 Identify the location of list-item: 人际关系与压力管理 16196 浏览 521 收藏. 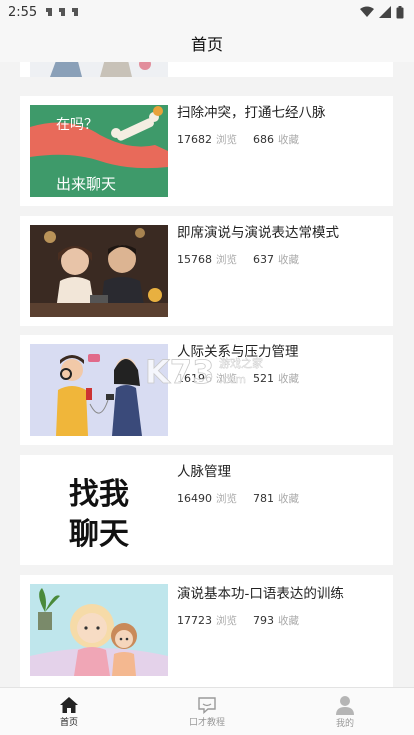
(206, 390).